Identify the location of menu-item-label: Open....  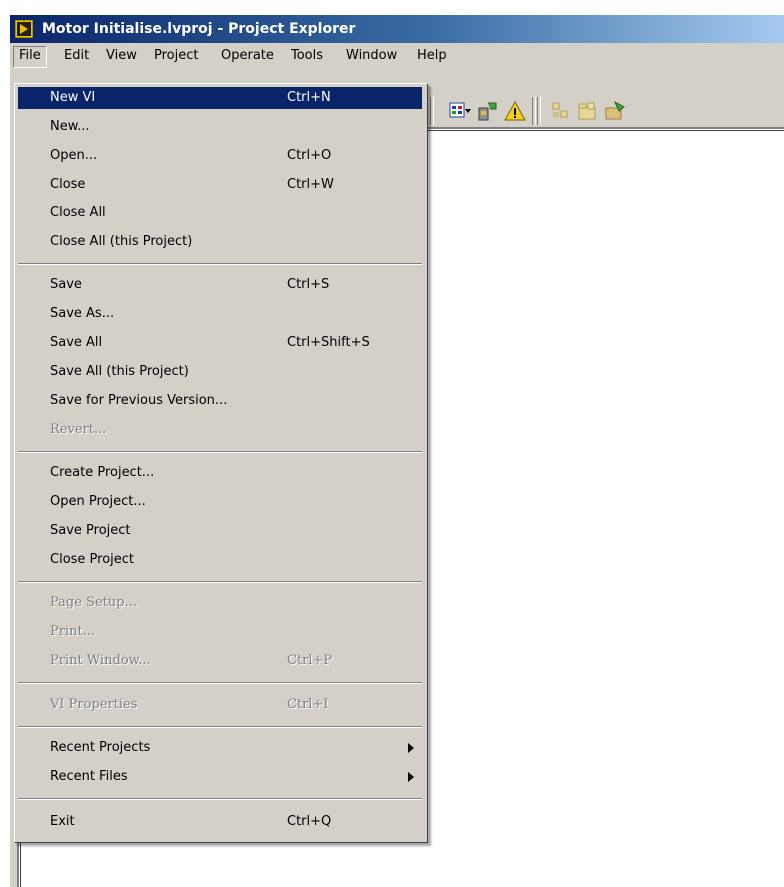
(74, 155).